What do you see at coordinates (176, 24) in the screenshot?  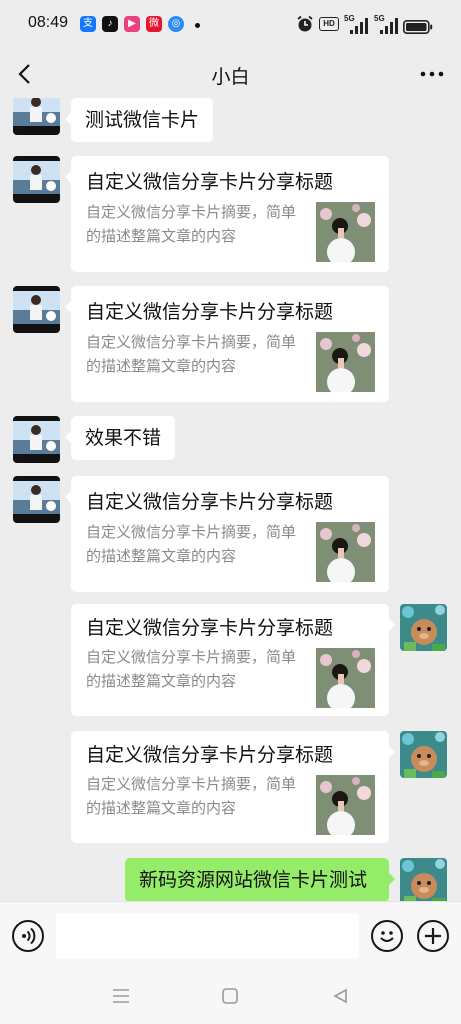 I see `browser-icon: ◎` at bounding box center [176, 24].